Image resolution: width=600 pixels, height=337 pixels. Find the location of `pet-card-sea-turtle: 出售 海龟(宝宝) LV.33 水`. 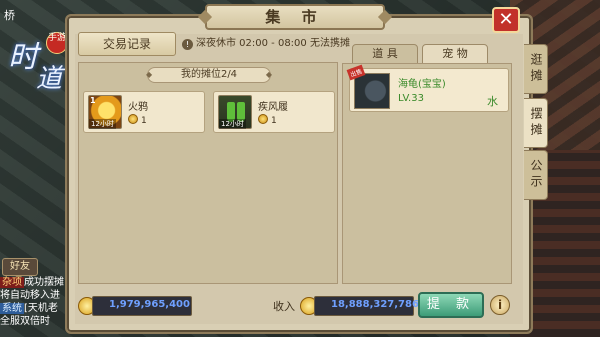

pet-card-sea-turtle: 出售 海龟(宝宝) LV.33 水 is located at coordinates (427, 88).